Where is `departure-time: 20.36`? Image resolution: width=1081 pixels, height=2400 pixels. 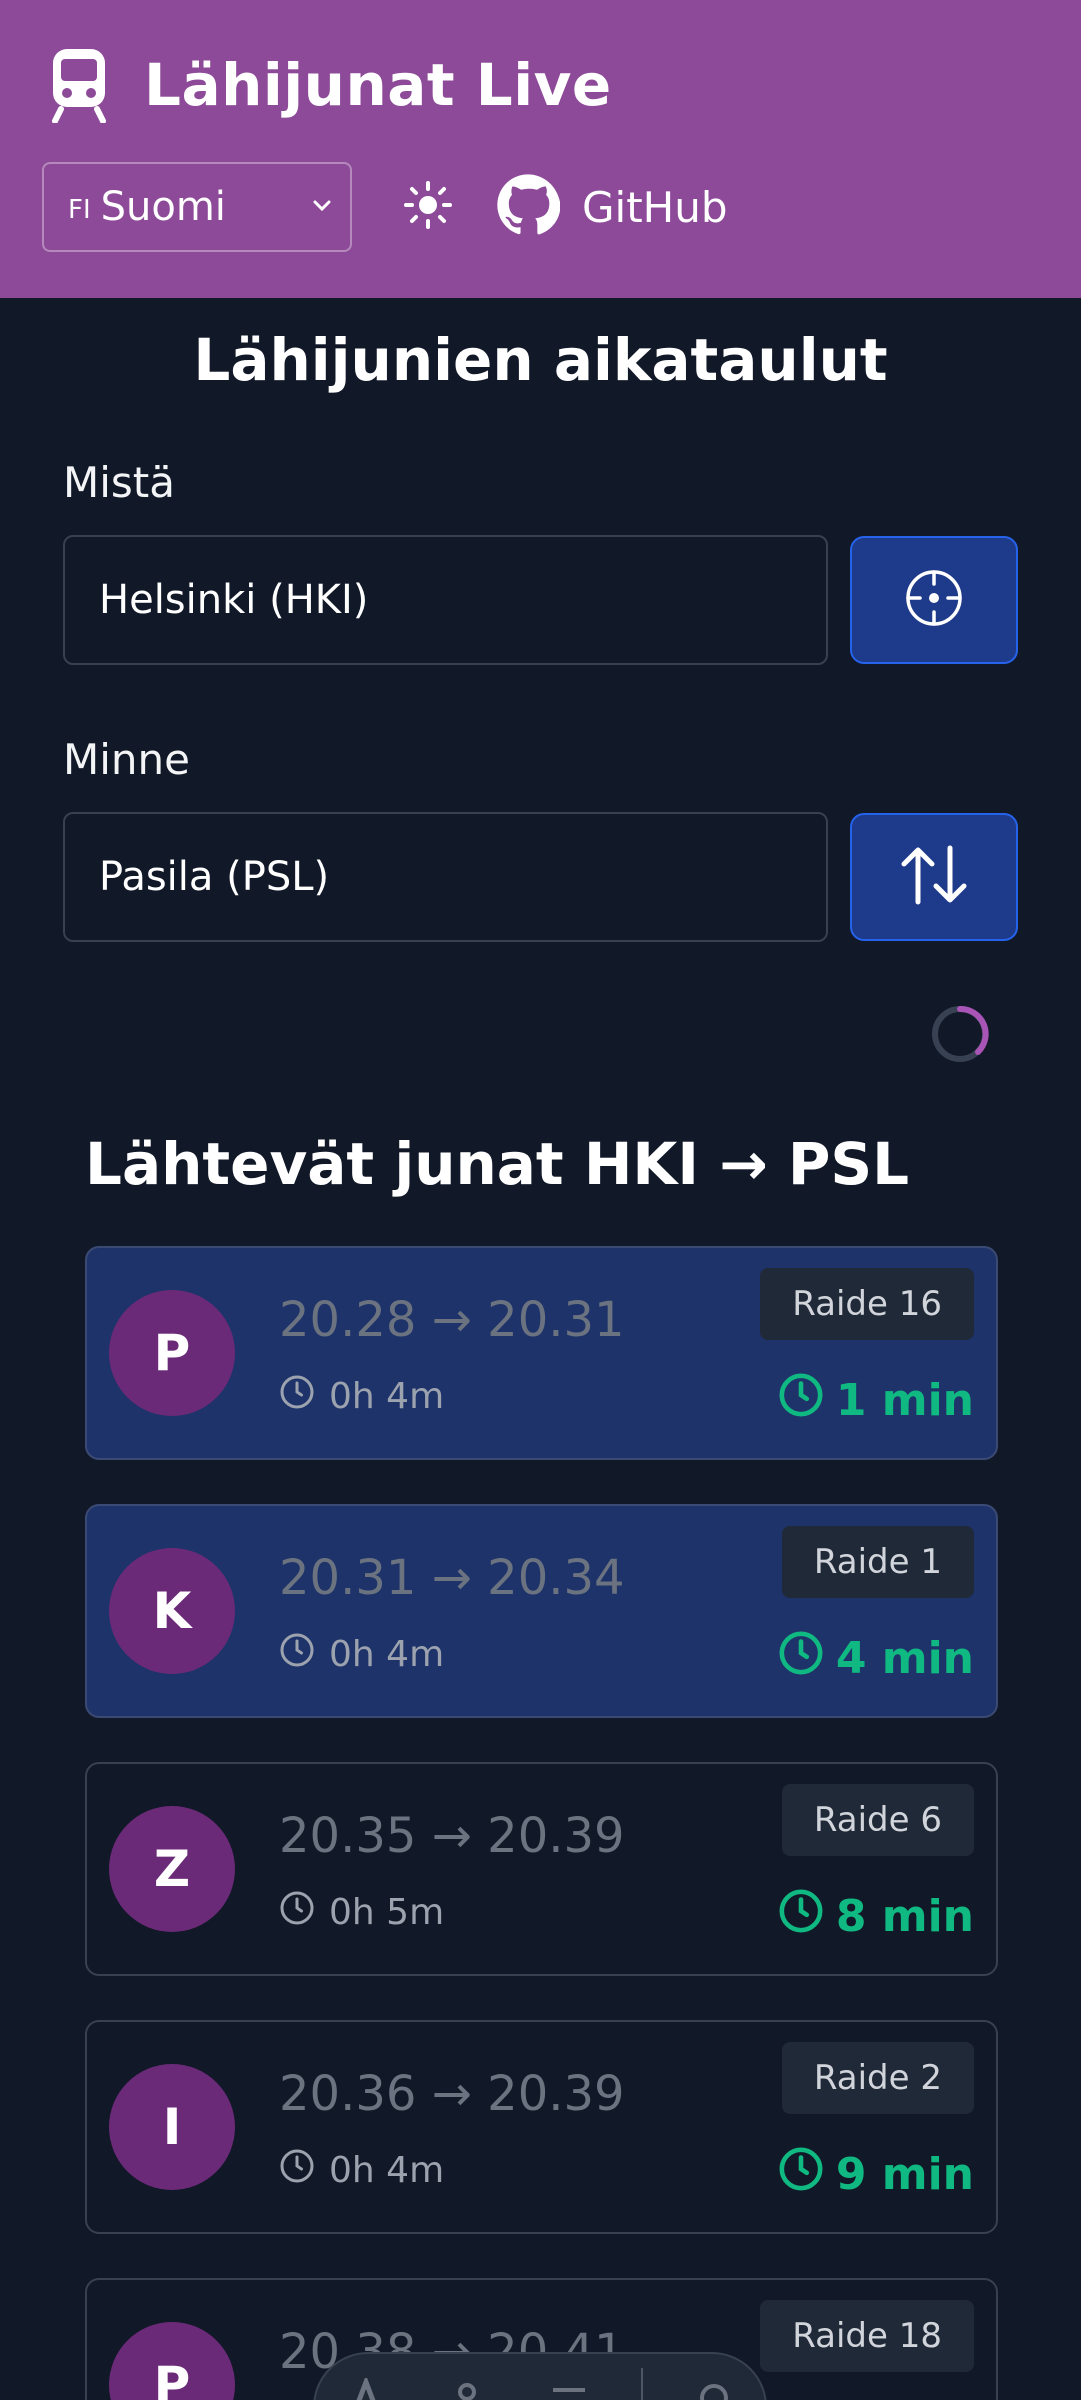 departure-time: 20.36 is located at coordinates (348, 2094).